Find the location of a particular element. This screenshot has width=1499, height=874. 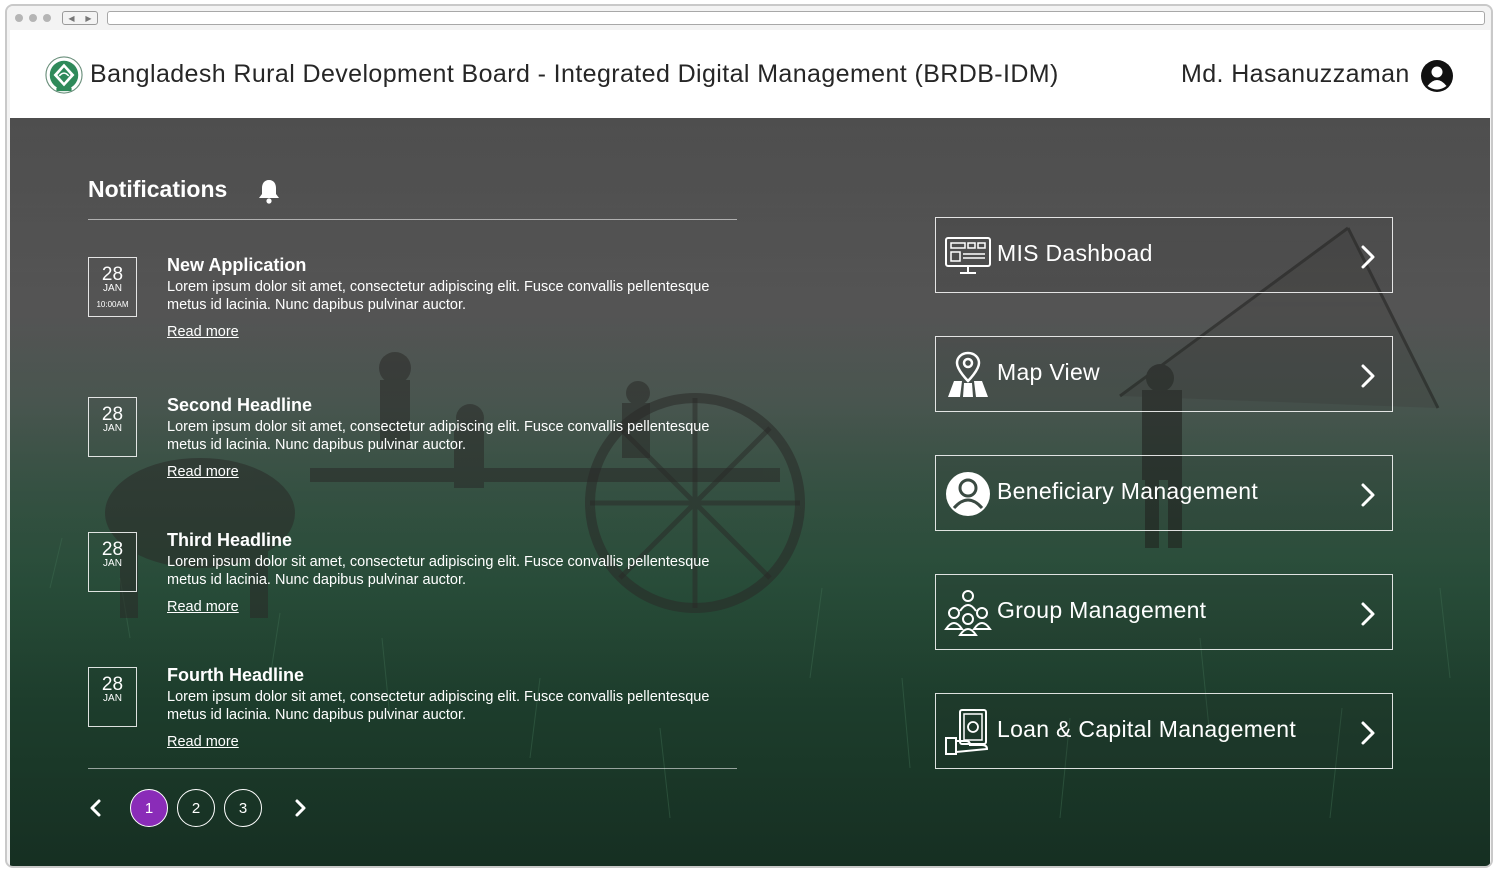

monitor-dashboard-icon is located at coordinates (968, 255).